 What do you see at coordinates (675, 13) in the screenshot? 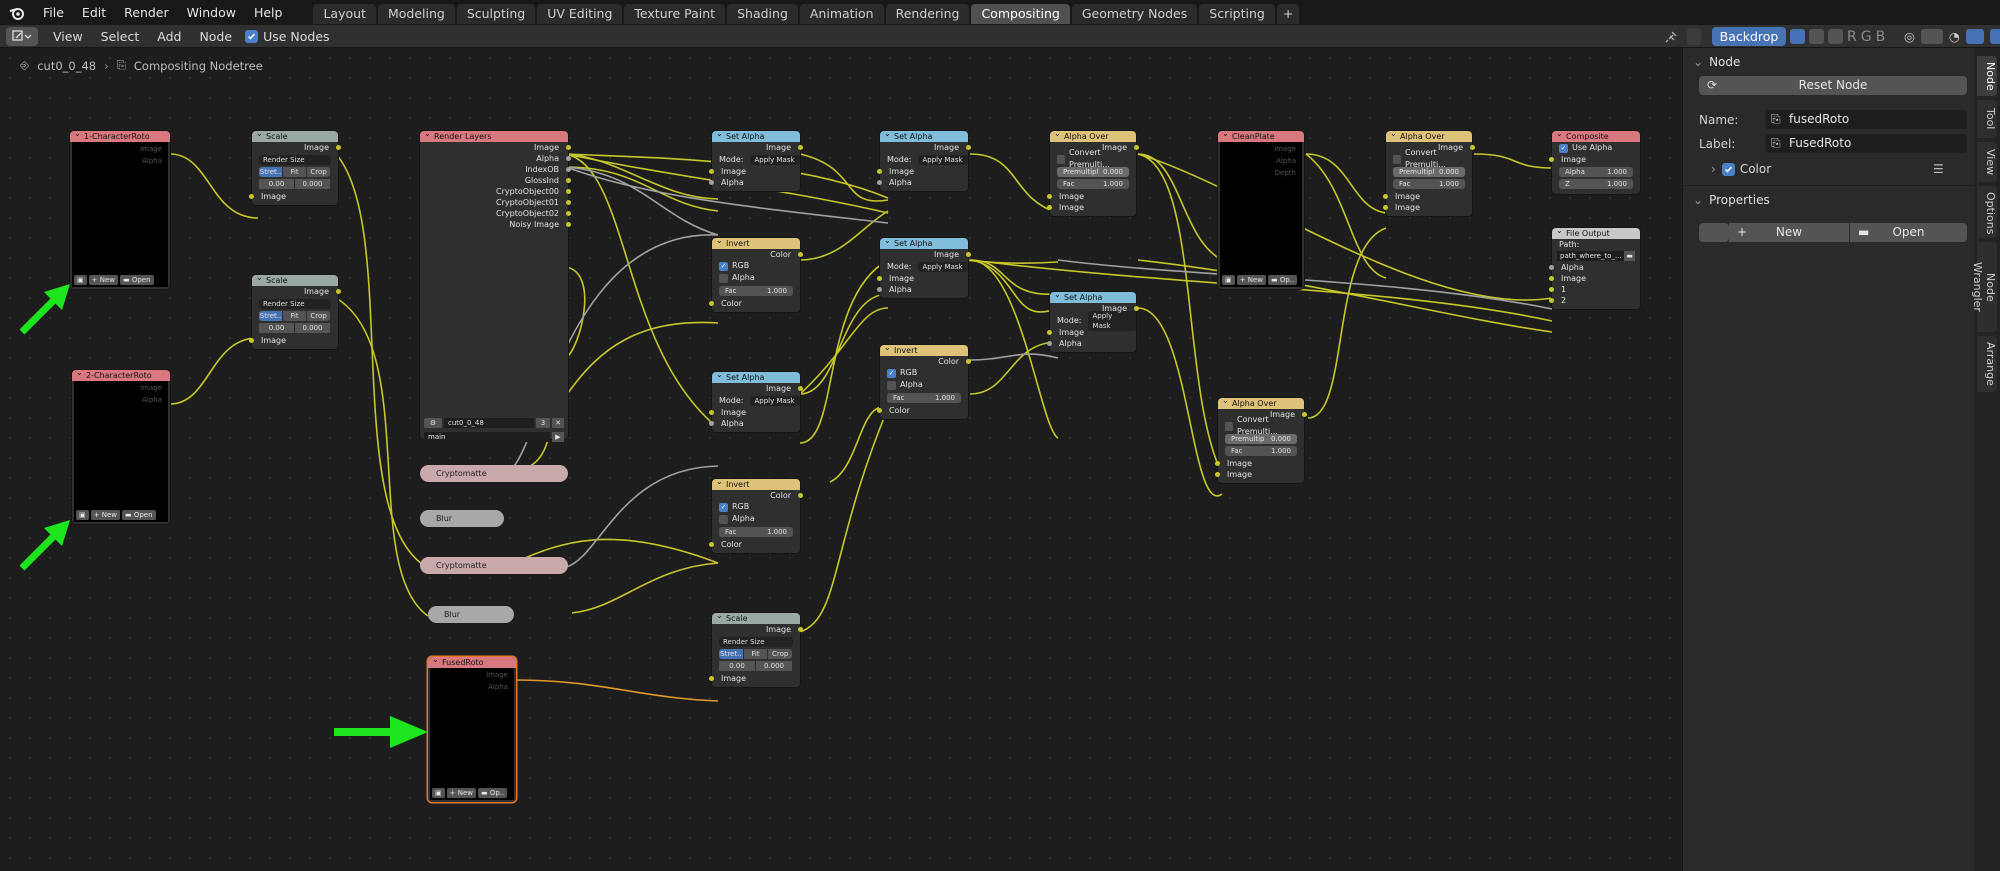
I see `tab-texture-paint: Texture Paint` at bounding box center [675, 13].